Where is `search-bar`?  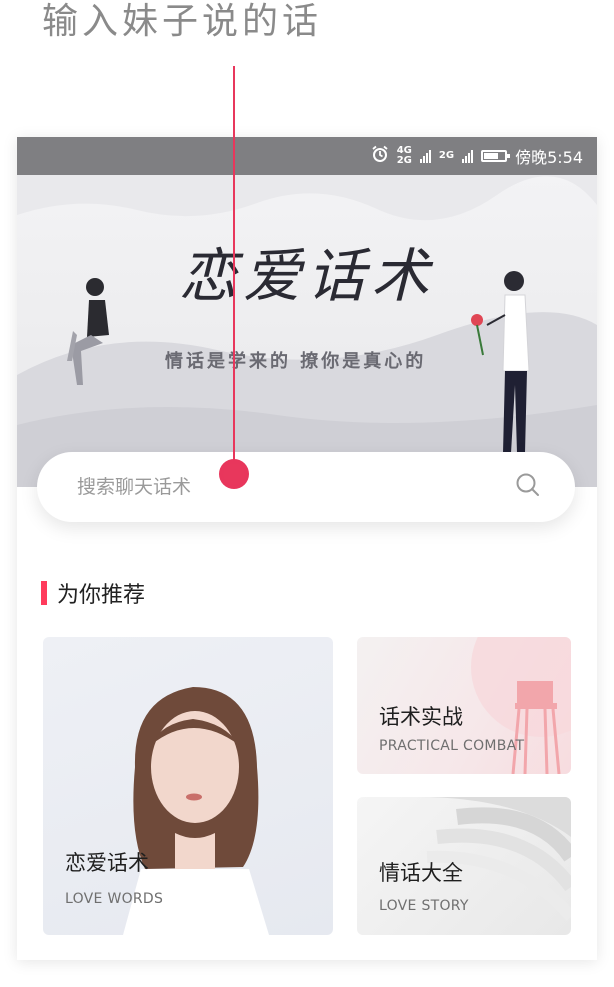
search-bar is located at coordinates (306, 487).